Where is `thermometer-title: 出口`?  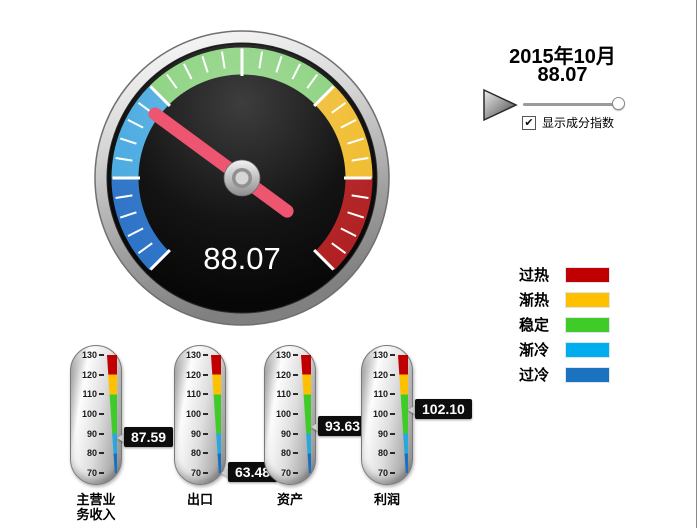
thermometer-title: 出口 is located at coordinates (199, 499).